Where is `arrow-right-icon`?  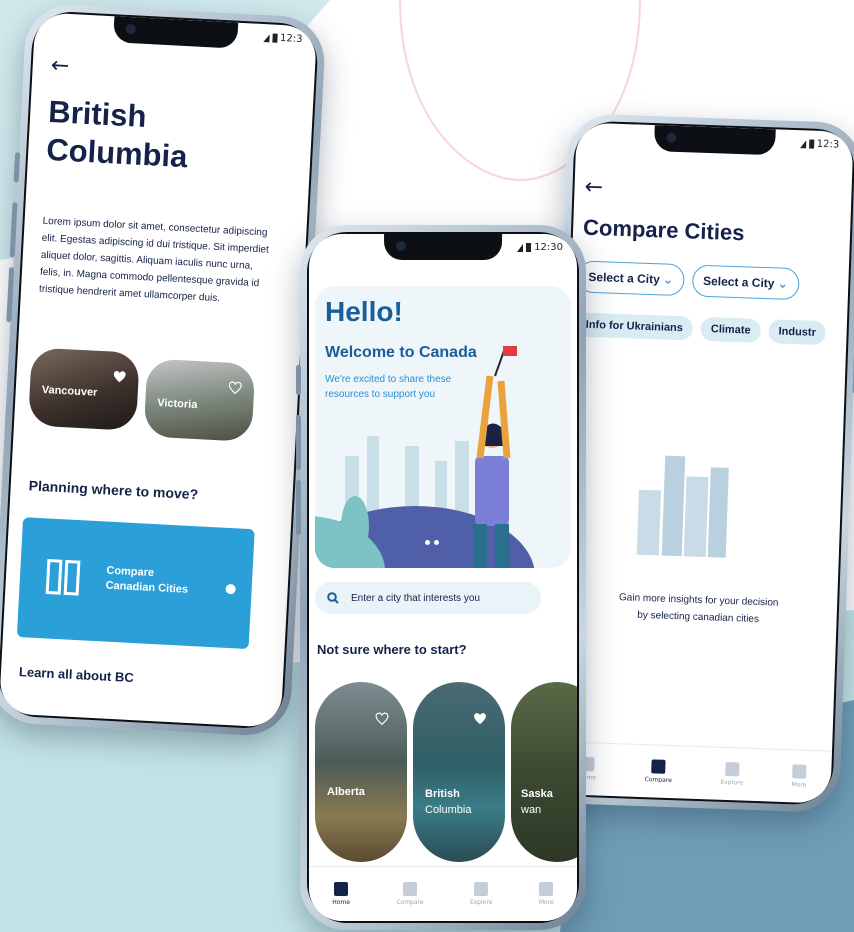 arrow-right-icon is located at coordinates (230, 589).